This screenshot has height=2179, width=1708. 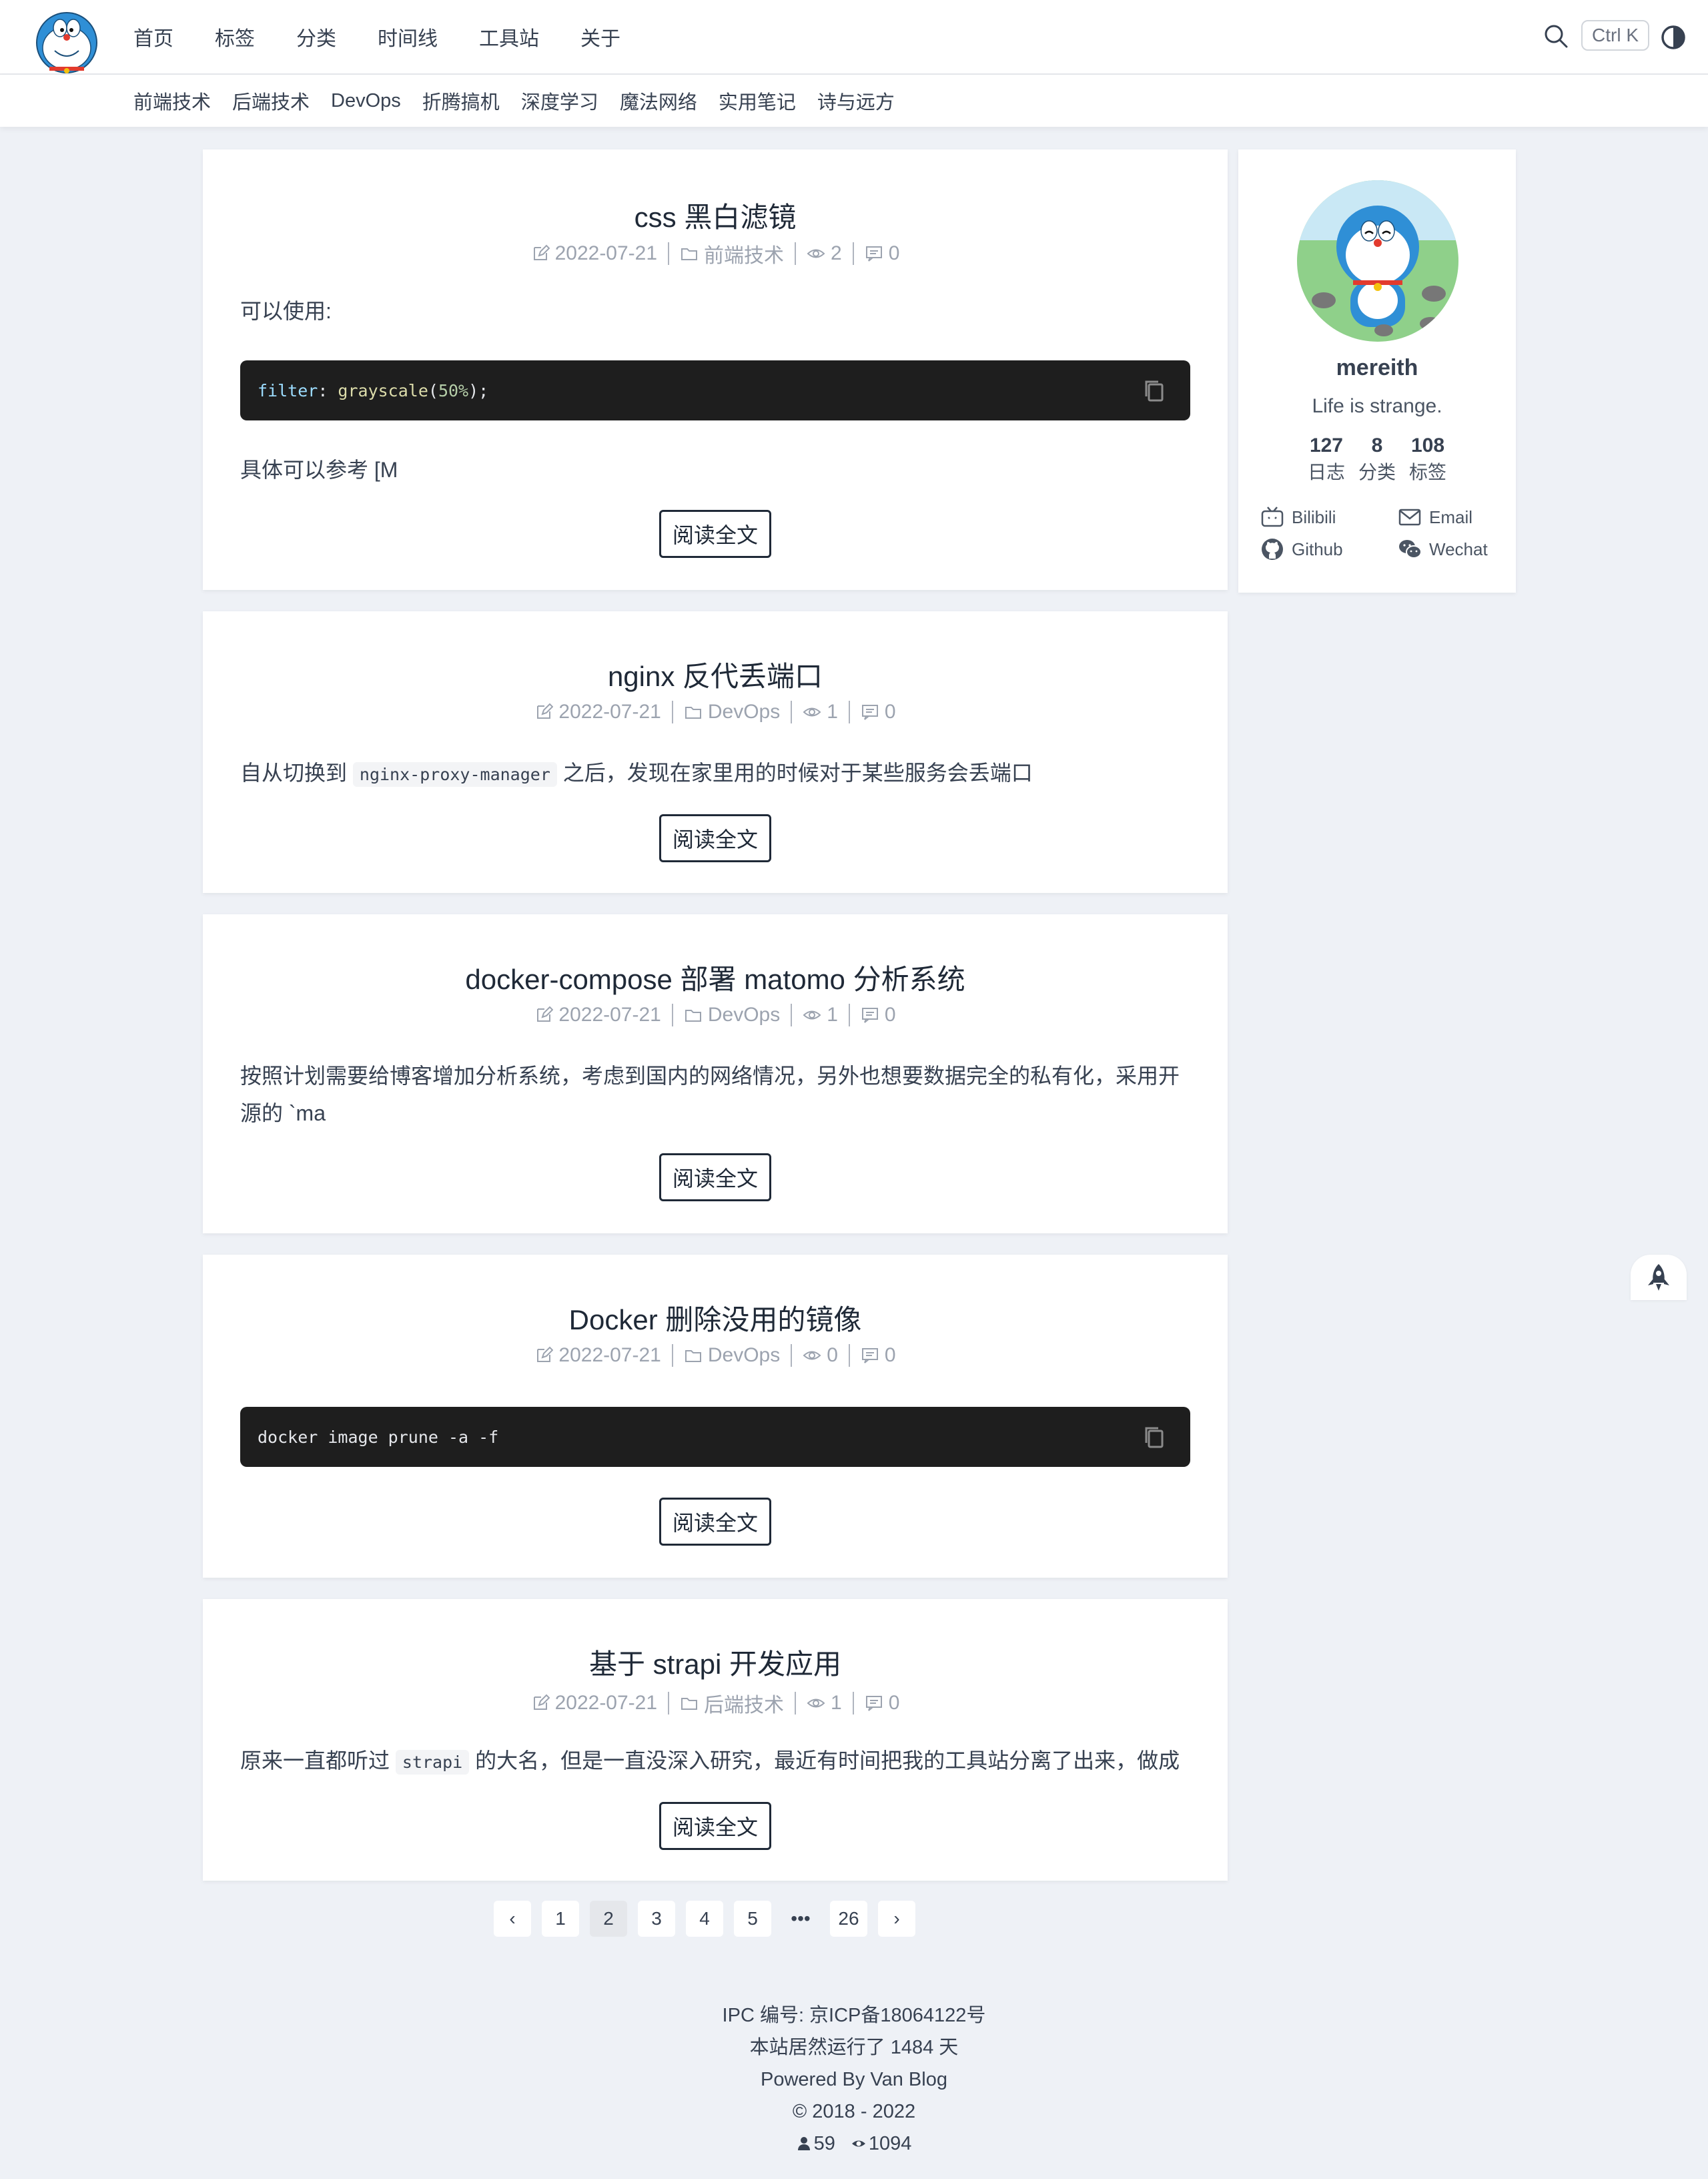 I want to click on post-excerpt-continued: 具体可以参考 [M, so click(x=319, y=470).